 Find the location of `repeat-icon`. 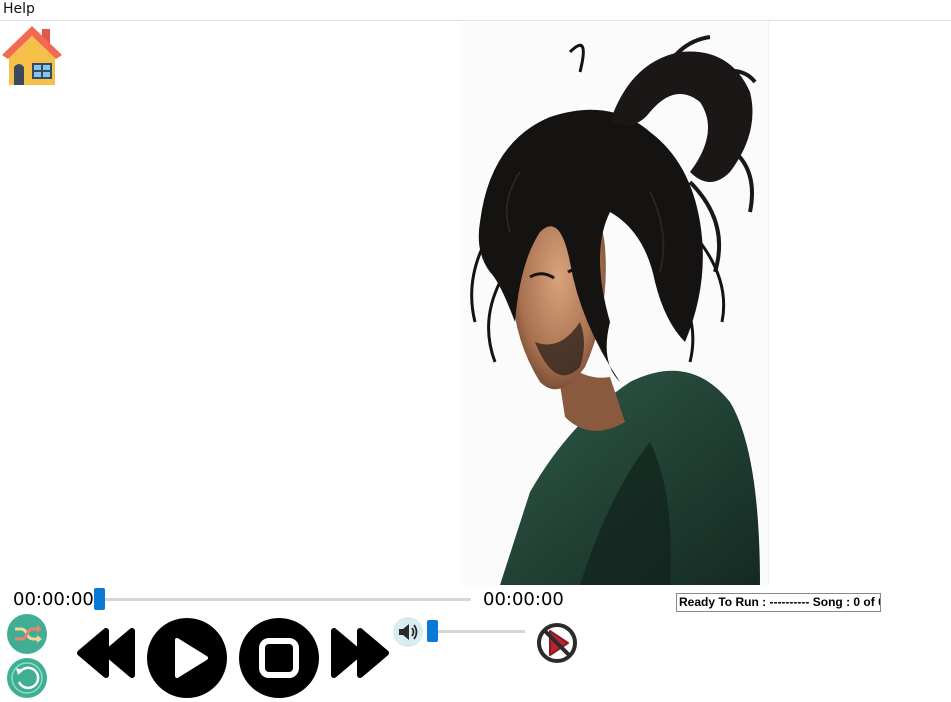

repeat-icon is located at coordinates (27, 678).